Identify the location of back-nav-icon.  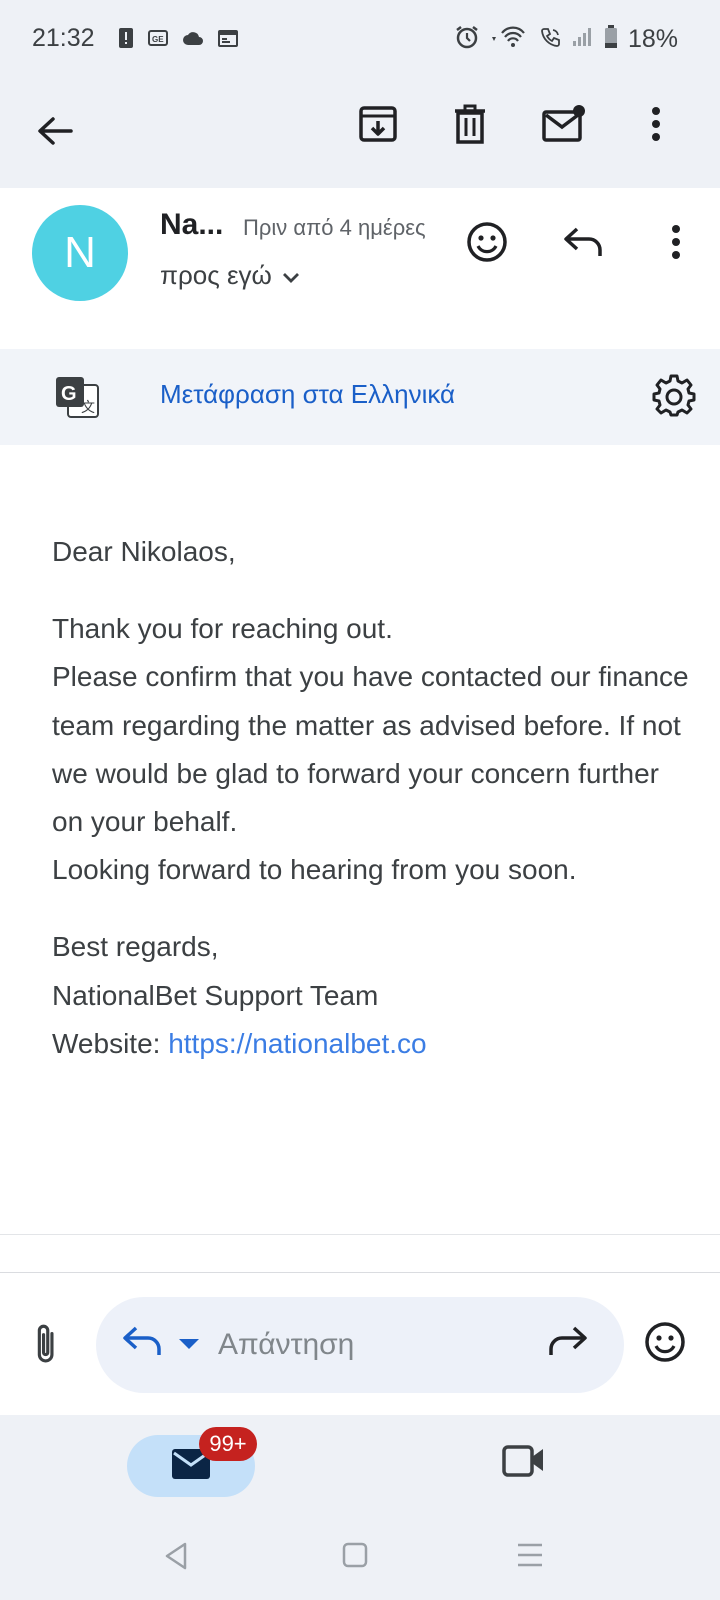
(176, 1558).